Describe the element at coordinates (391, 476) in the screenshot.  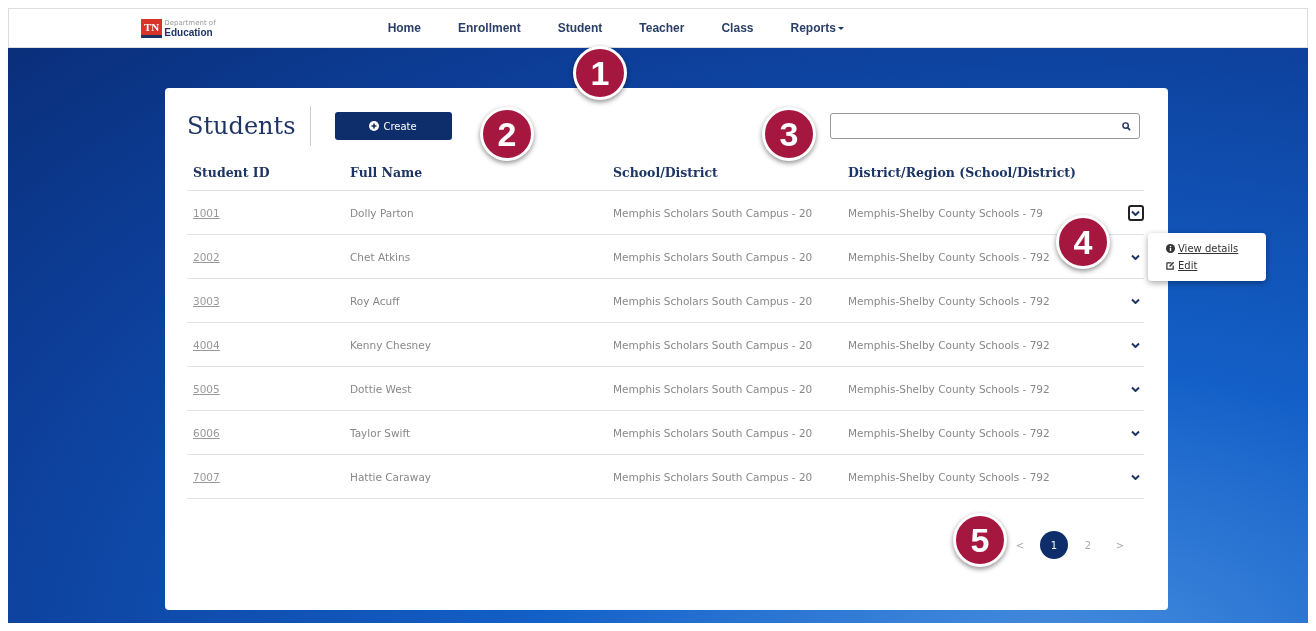
I see `table-cell-text: Hattie Caraway` at that location.